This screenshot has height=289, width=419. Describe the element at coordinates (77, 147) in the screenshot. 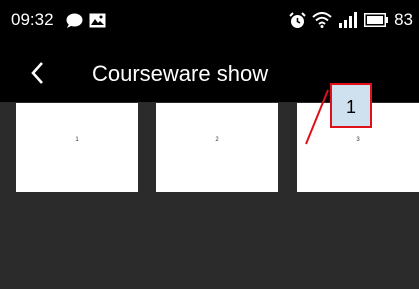

I see `slide-thumbnail-1: 1` at that location.